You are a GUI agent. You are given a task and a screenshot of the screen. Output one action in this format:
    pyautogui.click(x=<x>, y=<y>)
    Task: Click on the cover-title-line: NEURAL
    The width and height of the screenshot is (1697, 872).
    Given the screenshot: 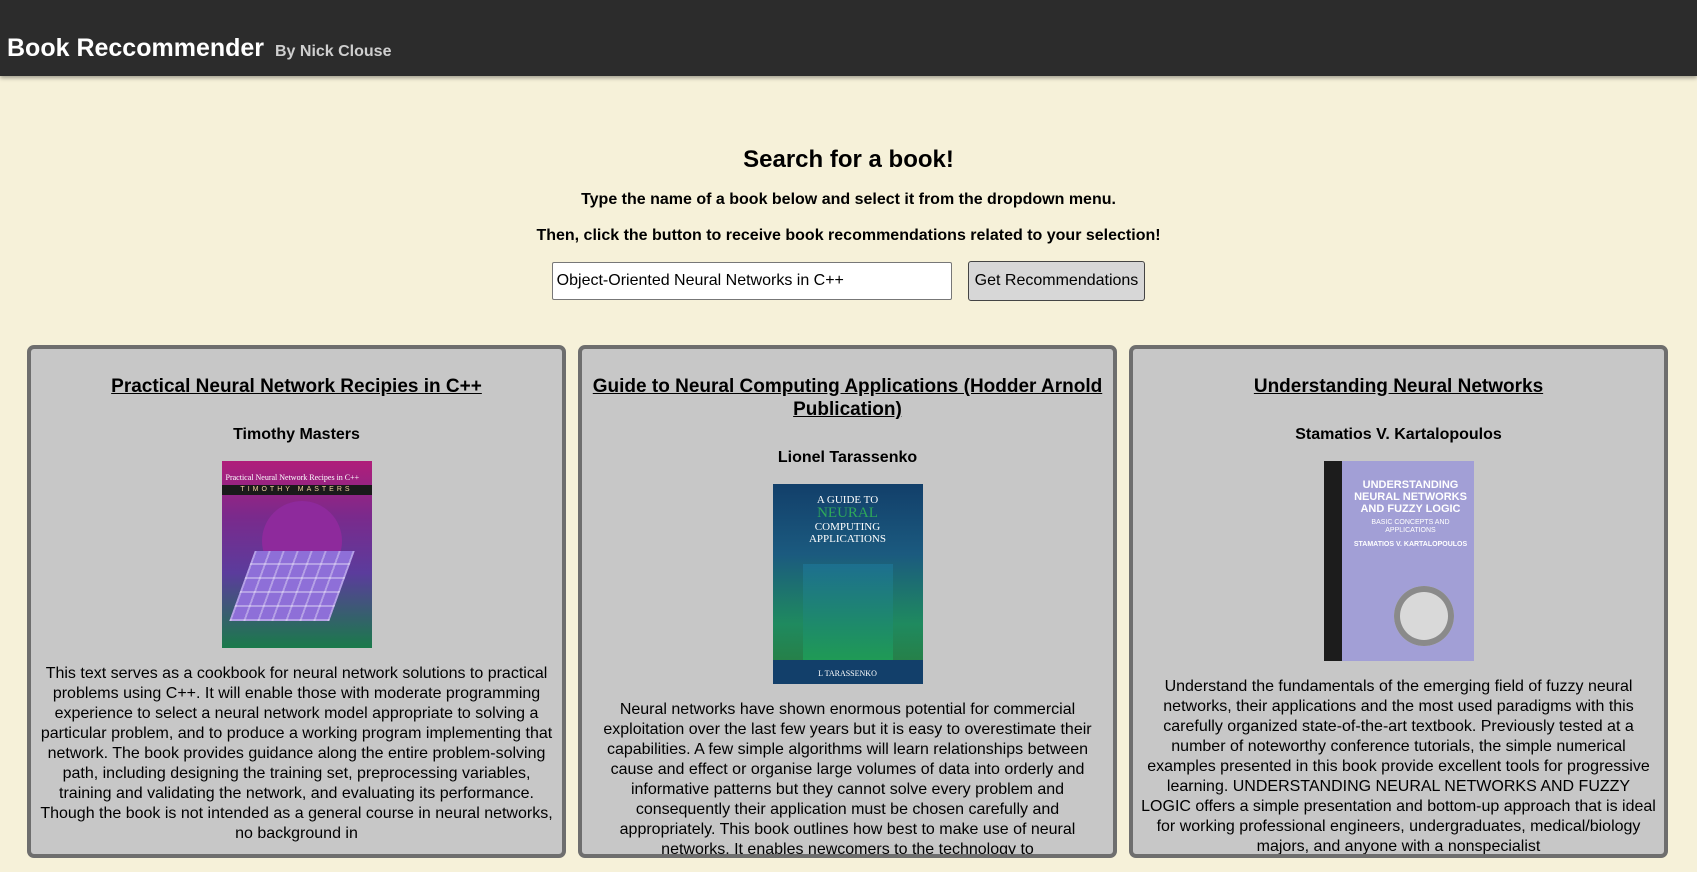 What is the action you would take?
    pyautogui.click(x=847, y=513)
    